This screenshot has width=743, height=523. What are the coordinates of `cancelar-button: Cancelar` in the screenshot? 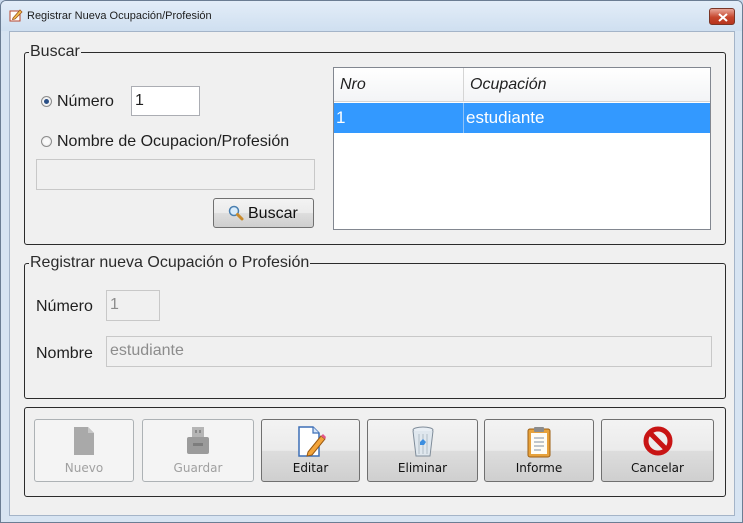 It's located at (657, 450).